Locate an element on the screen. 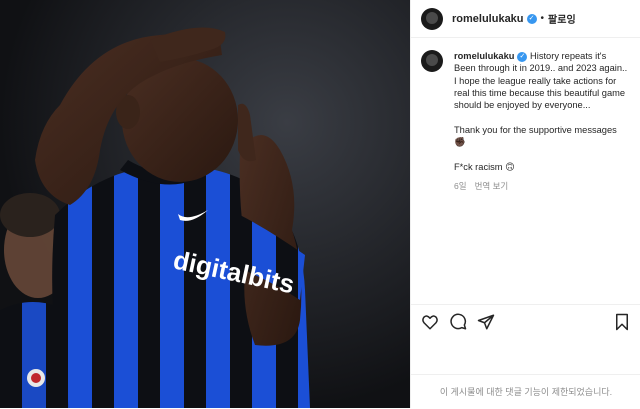 The width and height of the screenshot is (640, 409). header-username: romelulukaku is located at coordinates (488, 19).